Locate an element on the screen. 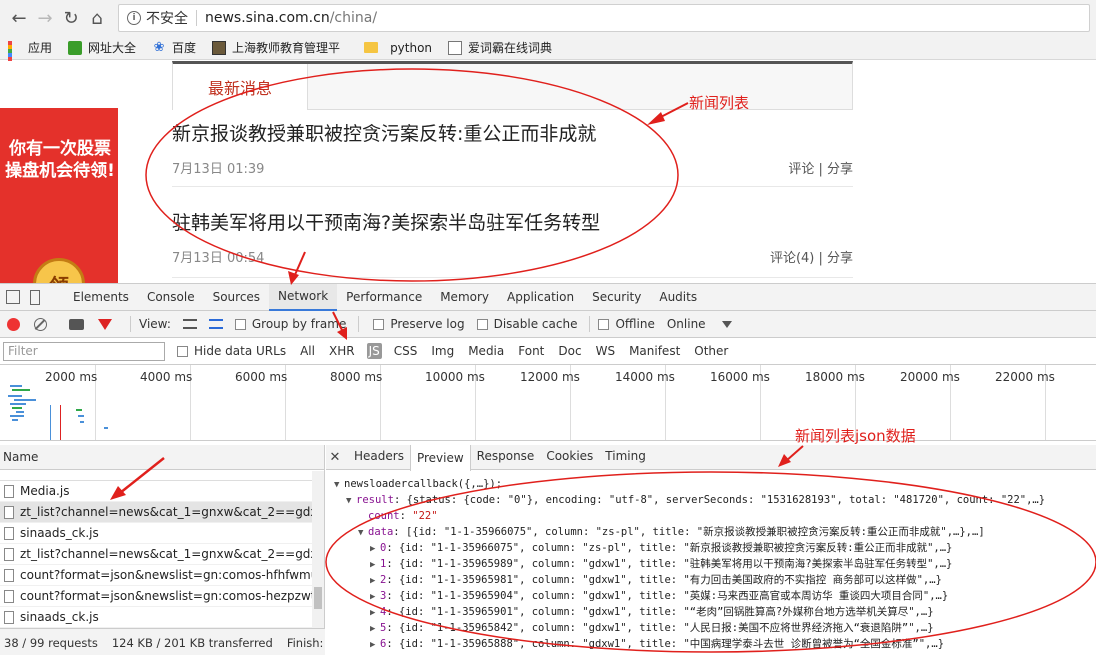 This screenshot has height=655, width=1096. bookmark-python: python is located at coordinates (398, 48).